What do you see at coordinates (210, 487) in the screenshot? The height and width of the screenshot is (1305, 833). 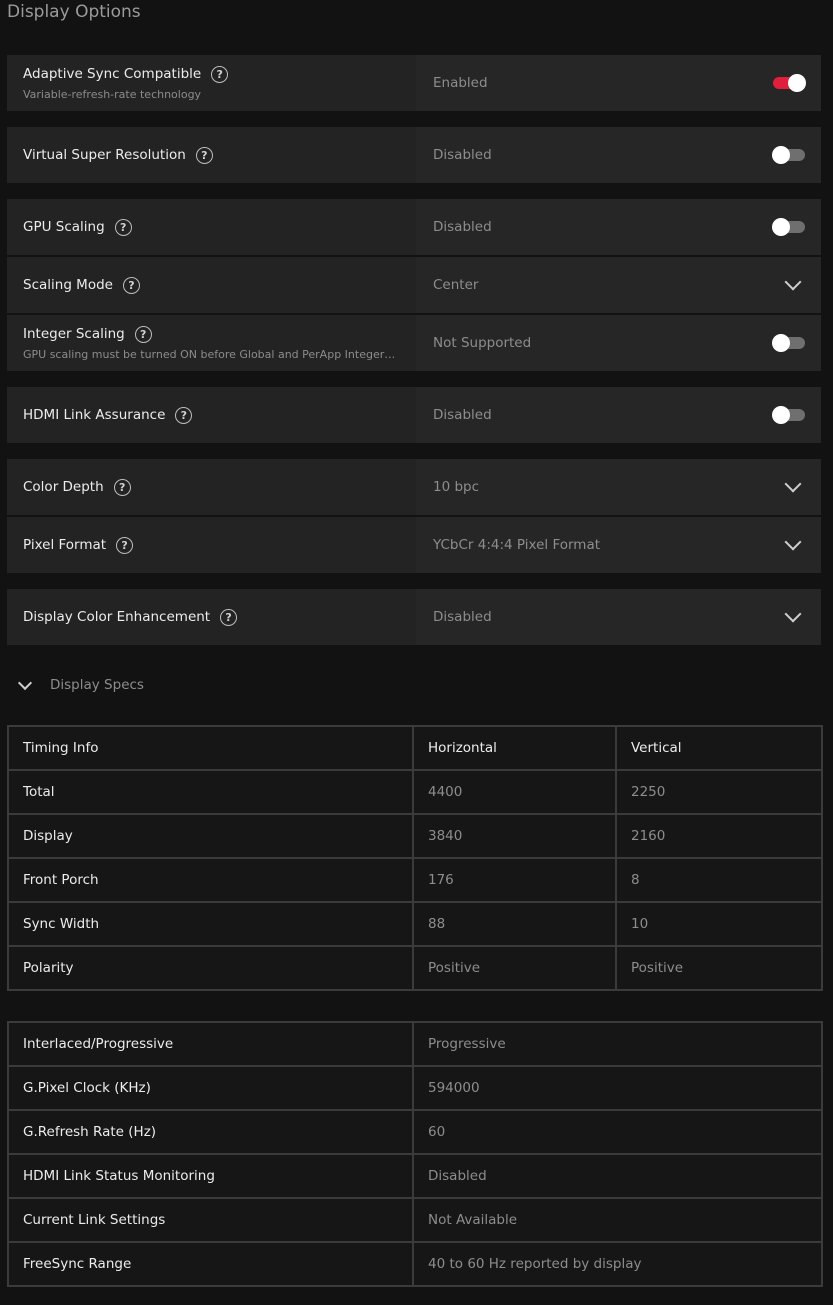 I see `setting-label-cell: Color Depth ?` at bounding box center [210, 487].